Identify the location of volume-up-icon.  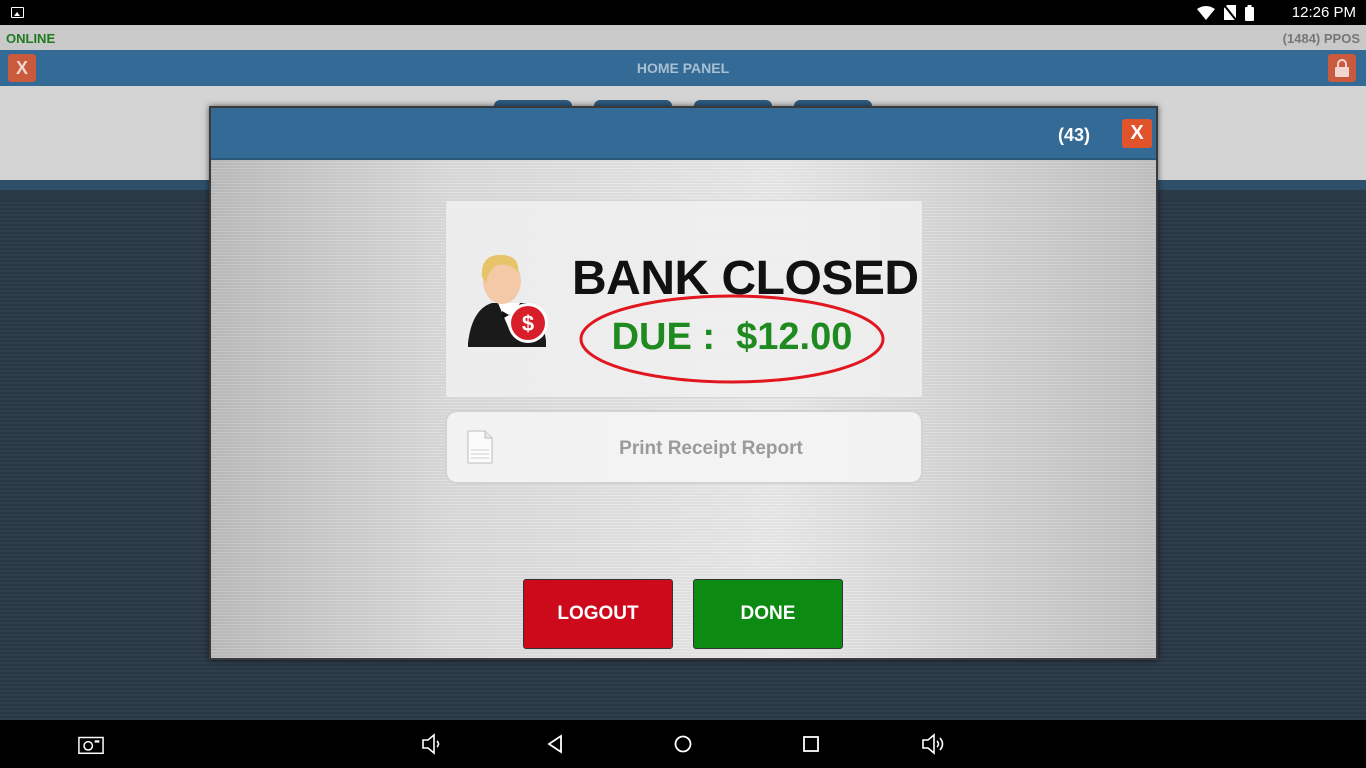
(934, 744).